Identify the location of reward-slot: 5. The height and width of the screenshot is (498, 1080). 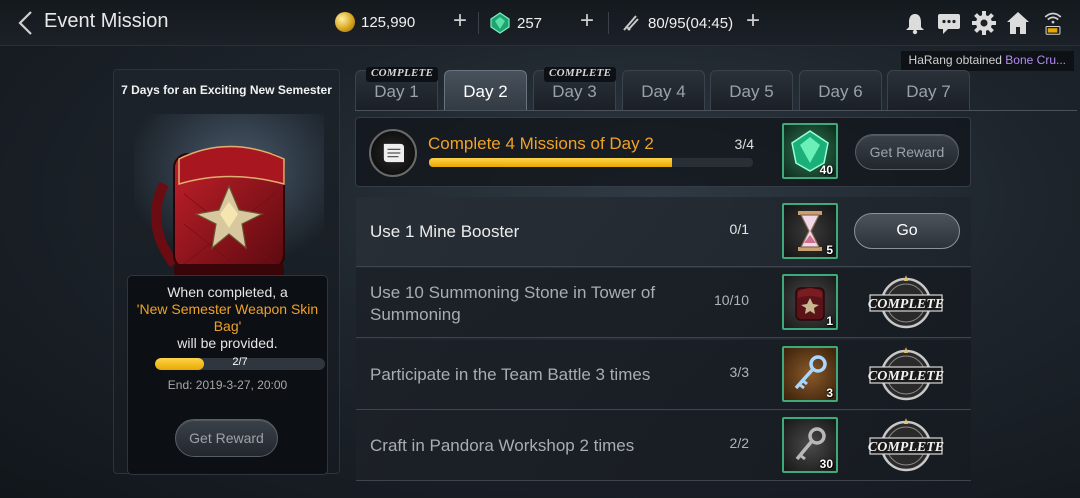
(810, 231).